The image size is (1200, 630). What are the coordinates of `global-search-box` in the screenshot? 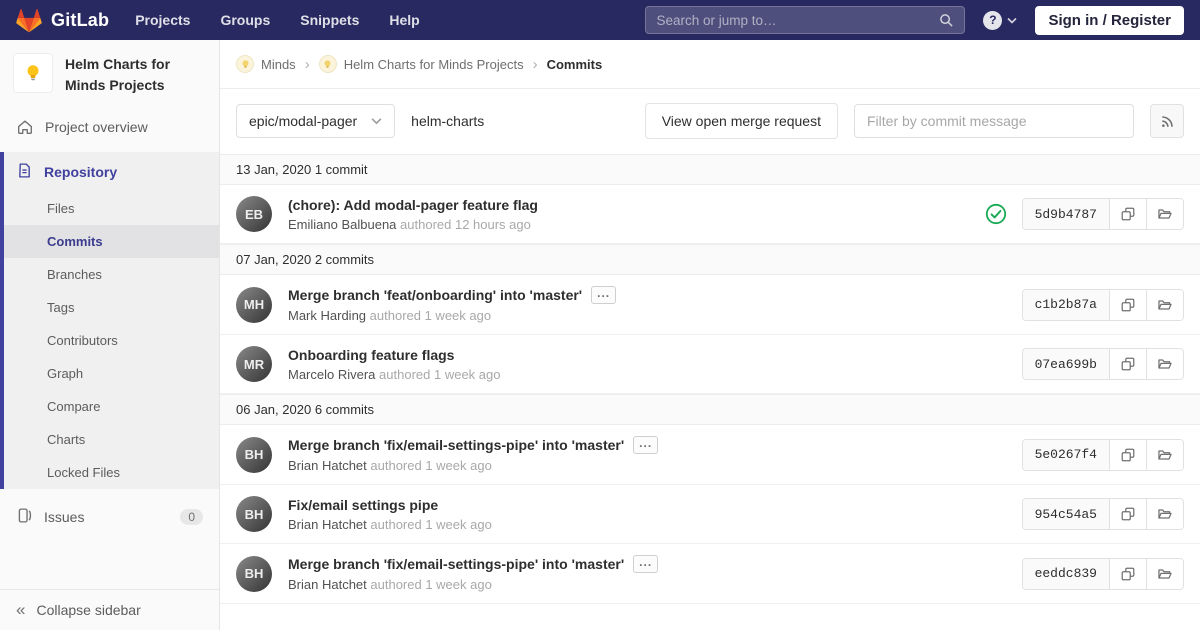 It's located at (805, 20).